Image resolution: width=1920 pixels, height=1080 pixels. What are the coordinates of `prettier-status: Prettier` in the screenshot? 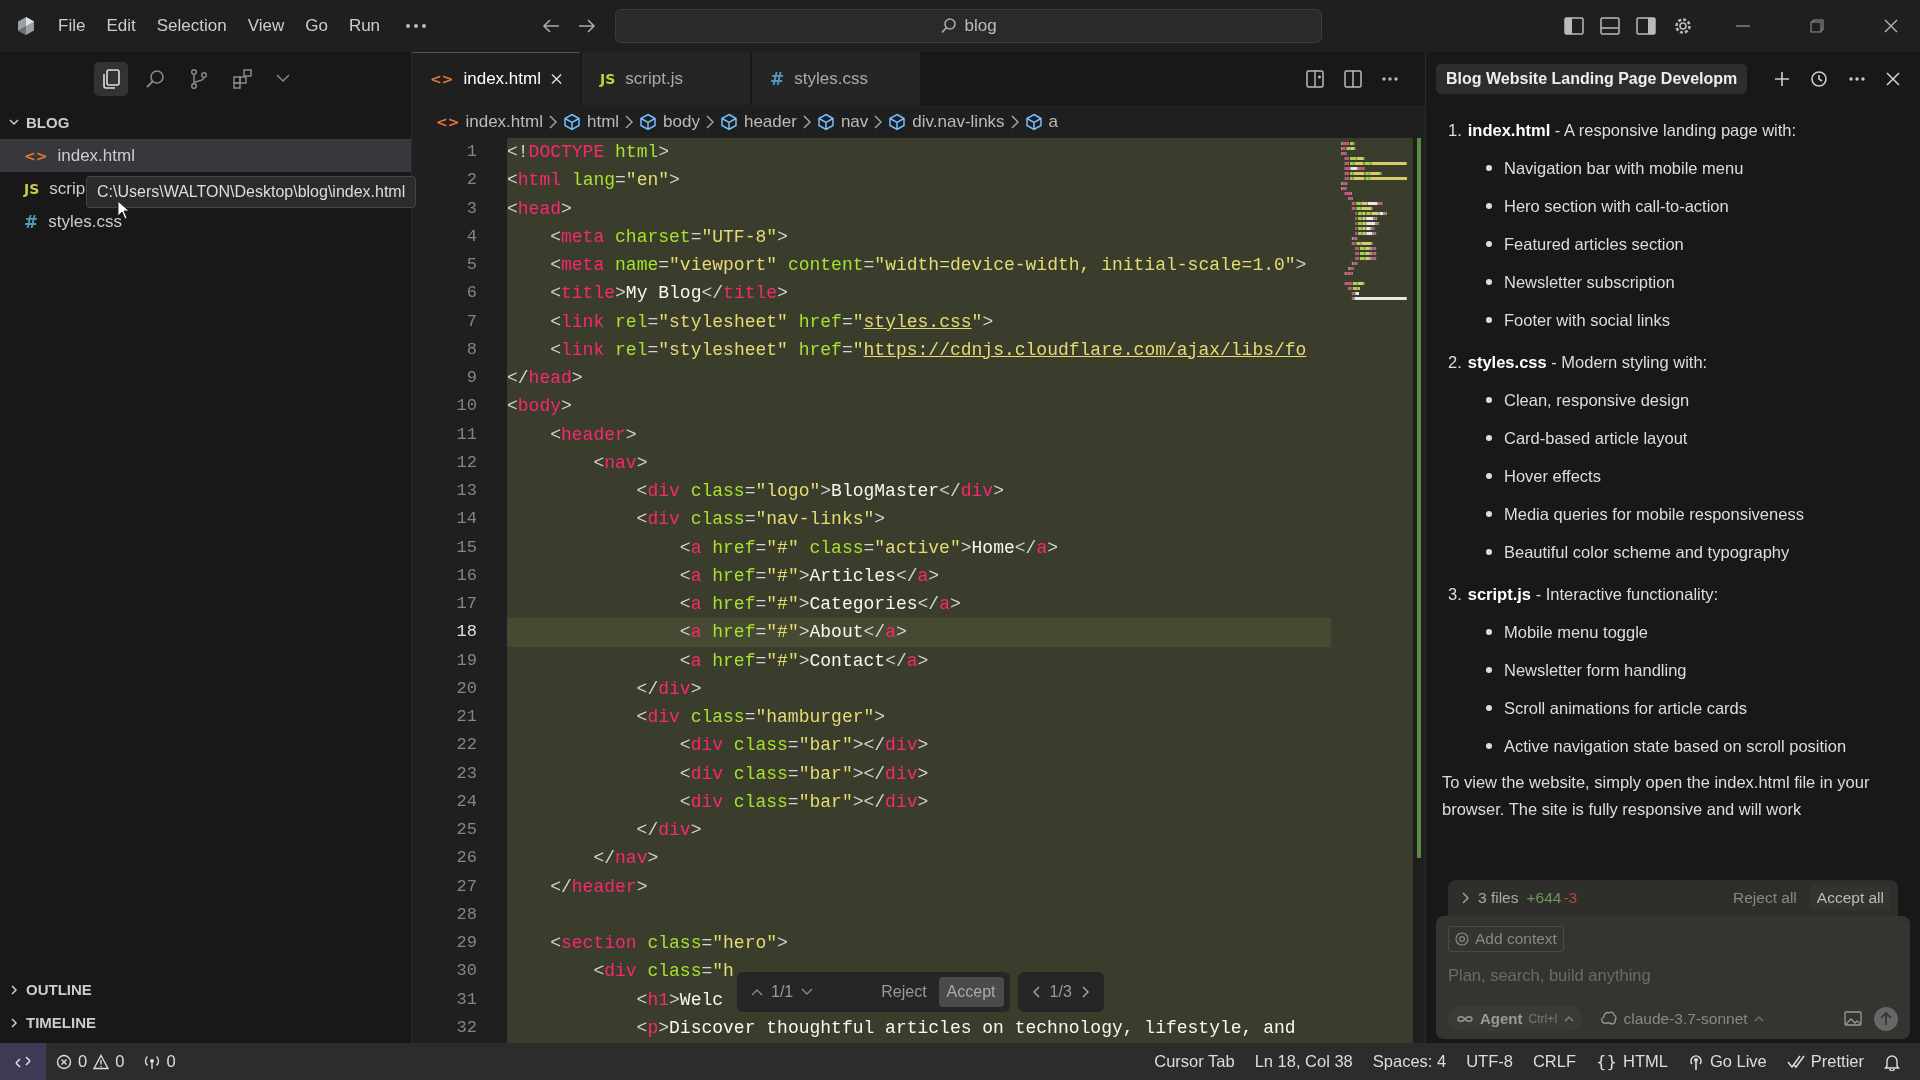 It's located at (1825, 1061).